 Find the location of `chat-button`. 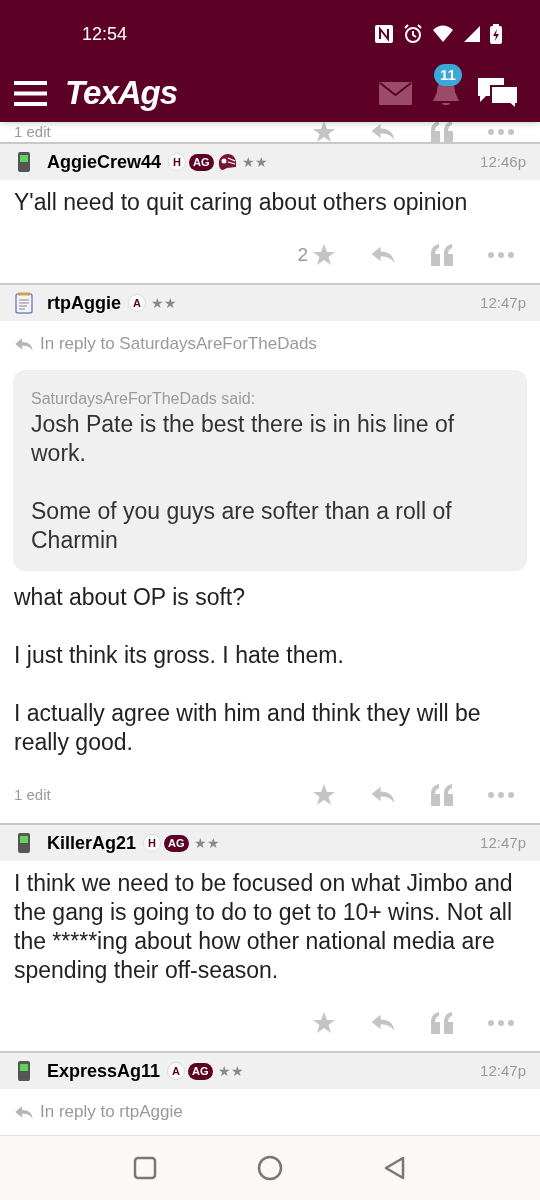

chat-button is located at coordinates (498, 93).